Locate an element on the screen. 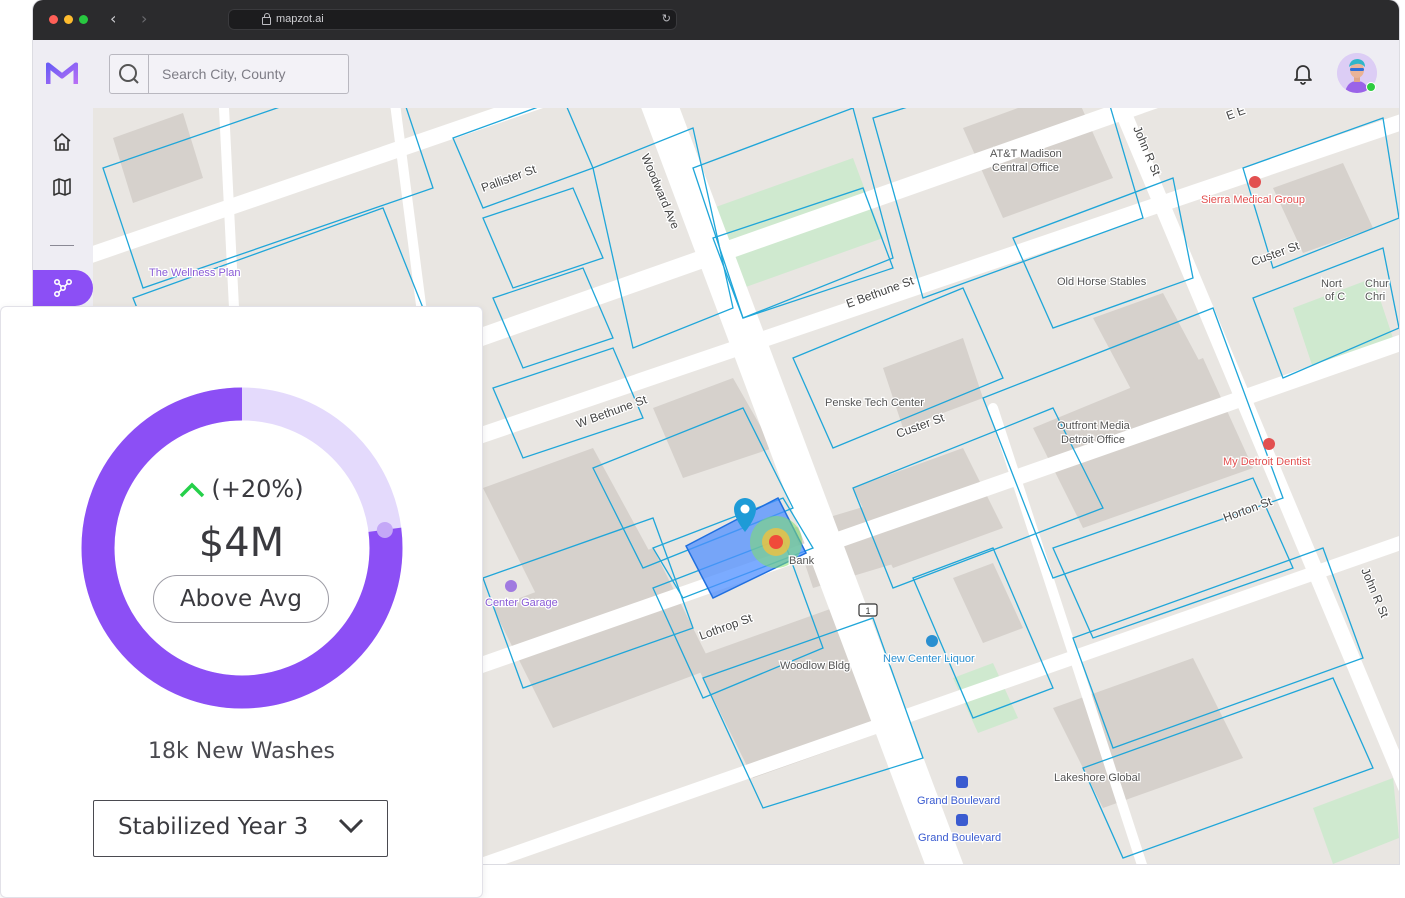  mapzot-logo is located at coordinates (62, 74).